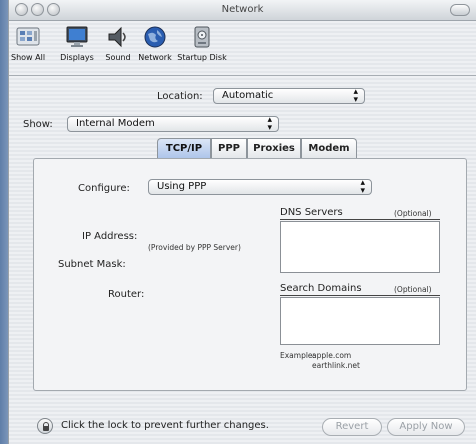 Image resolution: width=476 pixels, height=444 pixels. I want to click on toolbar-startup-disk: Startup Disk, so click(202, 43).